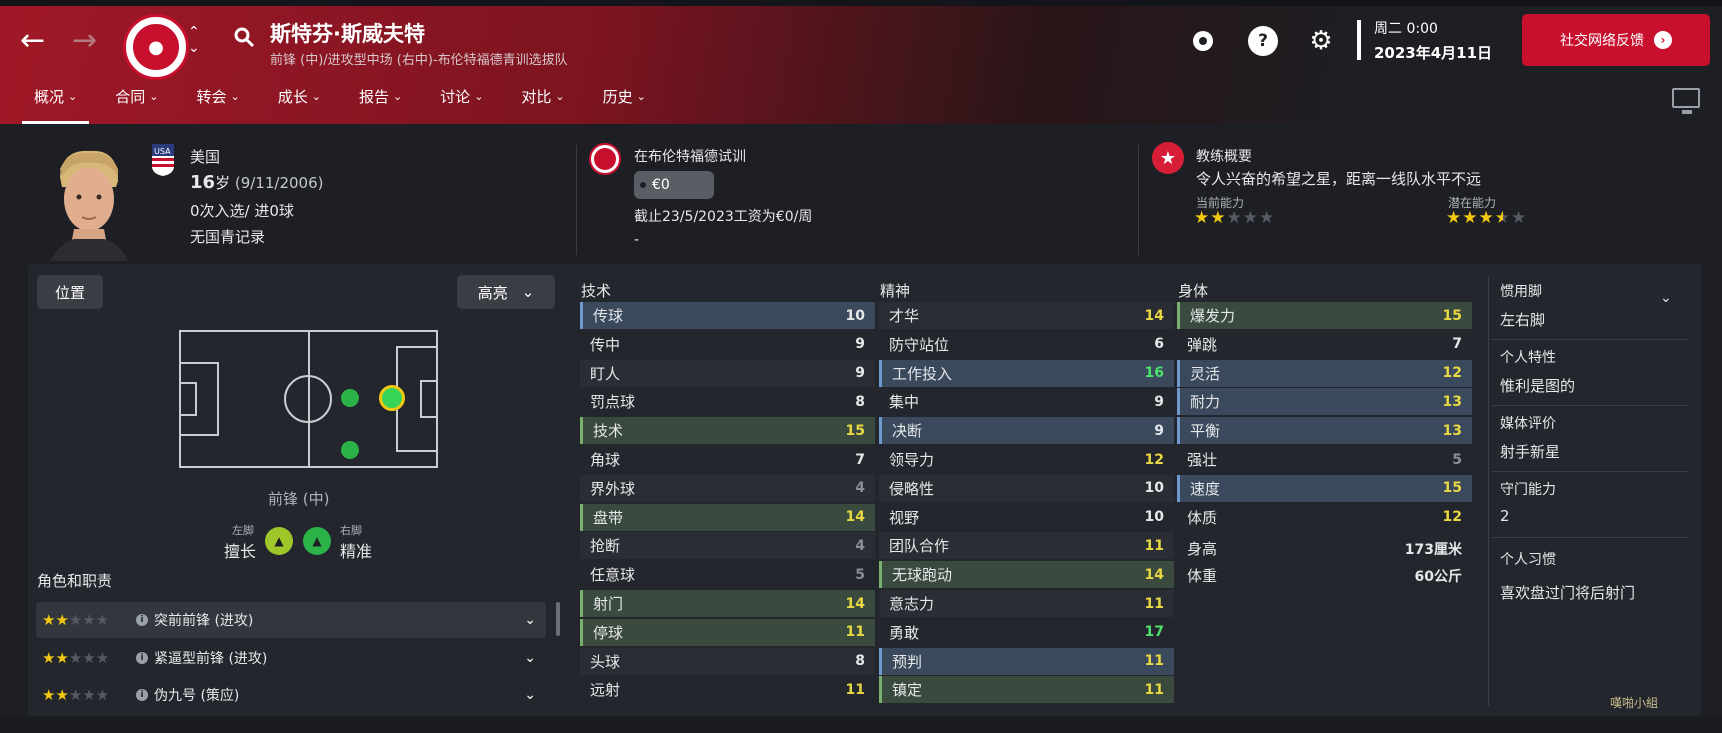 The height and width of the screenshot is (733, 1722). Describe the element at coordinates (1026, 632) in the screenshot. I see `mental-attribute-row: 勇敢 17` at that location.